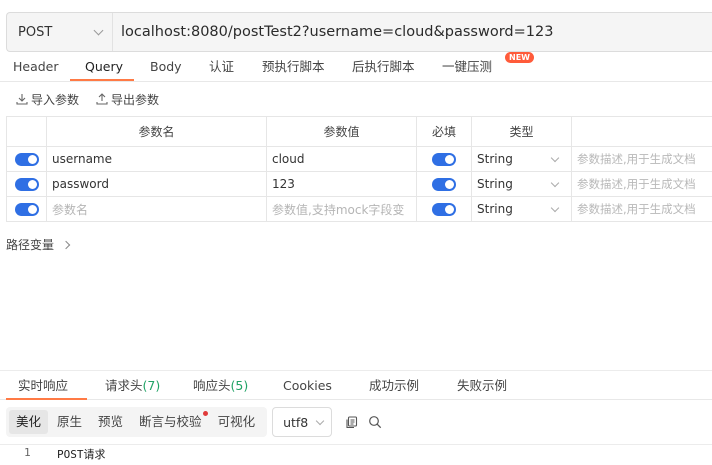 The width and height of the screenshot is (712, 465). I want to click on table-row: password 123 String 参数描述,用于生成文档, so click(359, 184).